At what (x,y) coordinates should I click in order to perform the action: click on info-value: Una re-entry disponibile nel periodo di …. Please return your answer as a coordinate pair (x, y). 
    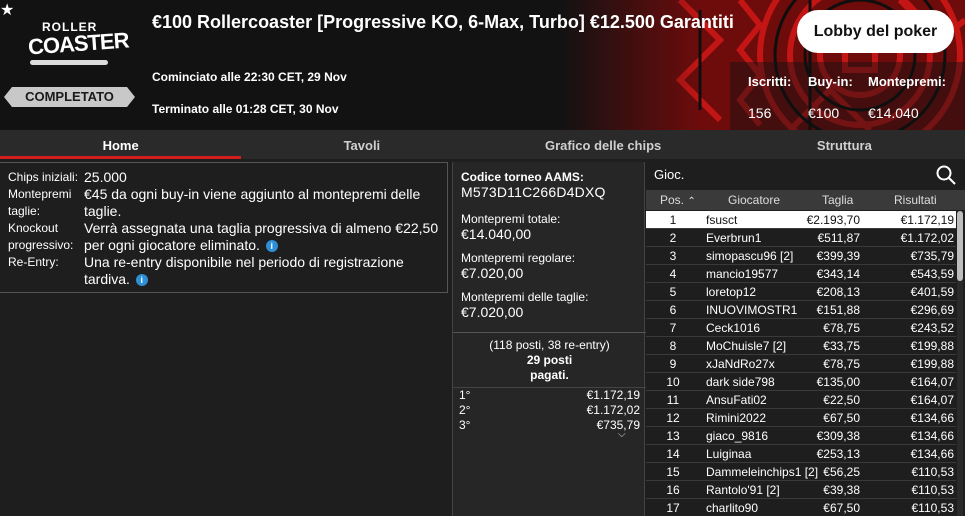
    Looking at the image, I should click on (261, 271).